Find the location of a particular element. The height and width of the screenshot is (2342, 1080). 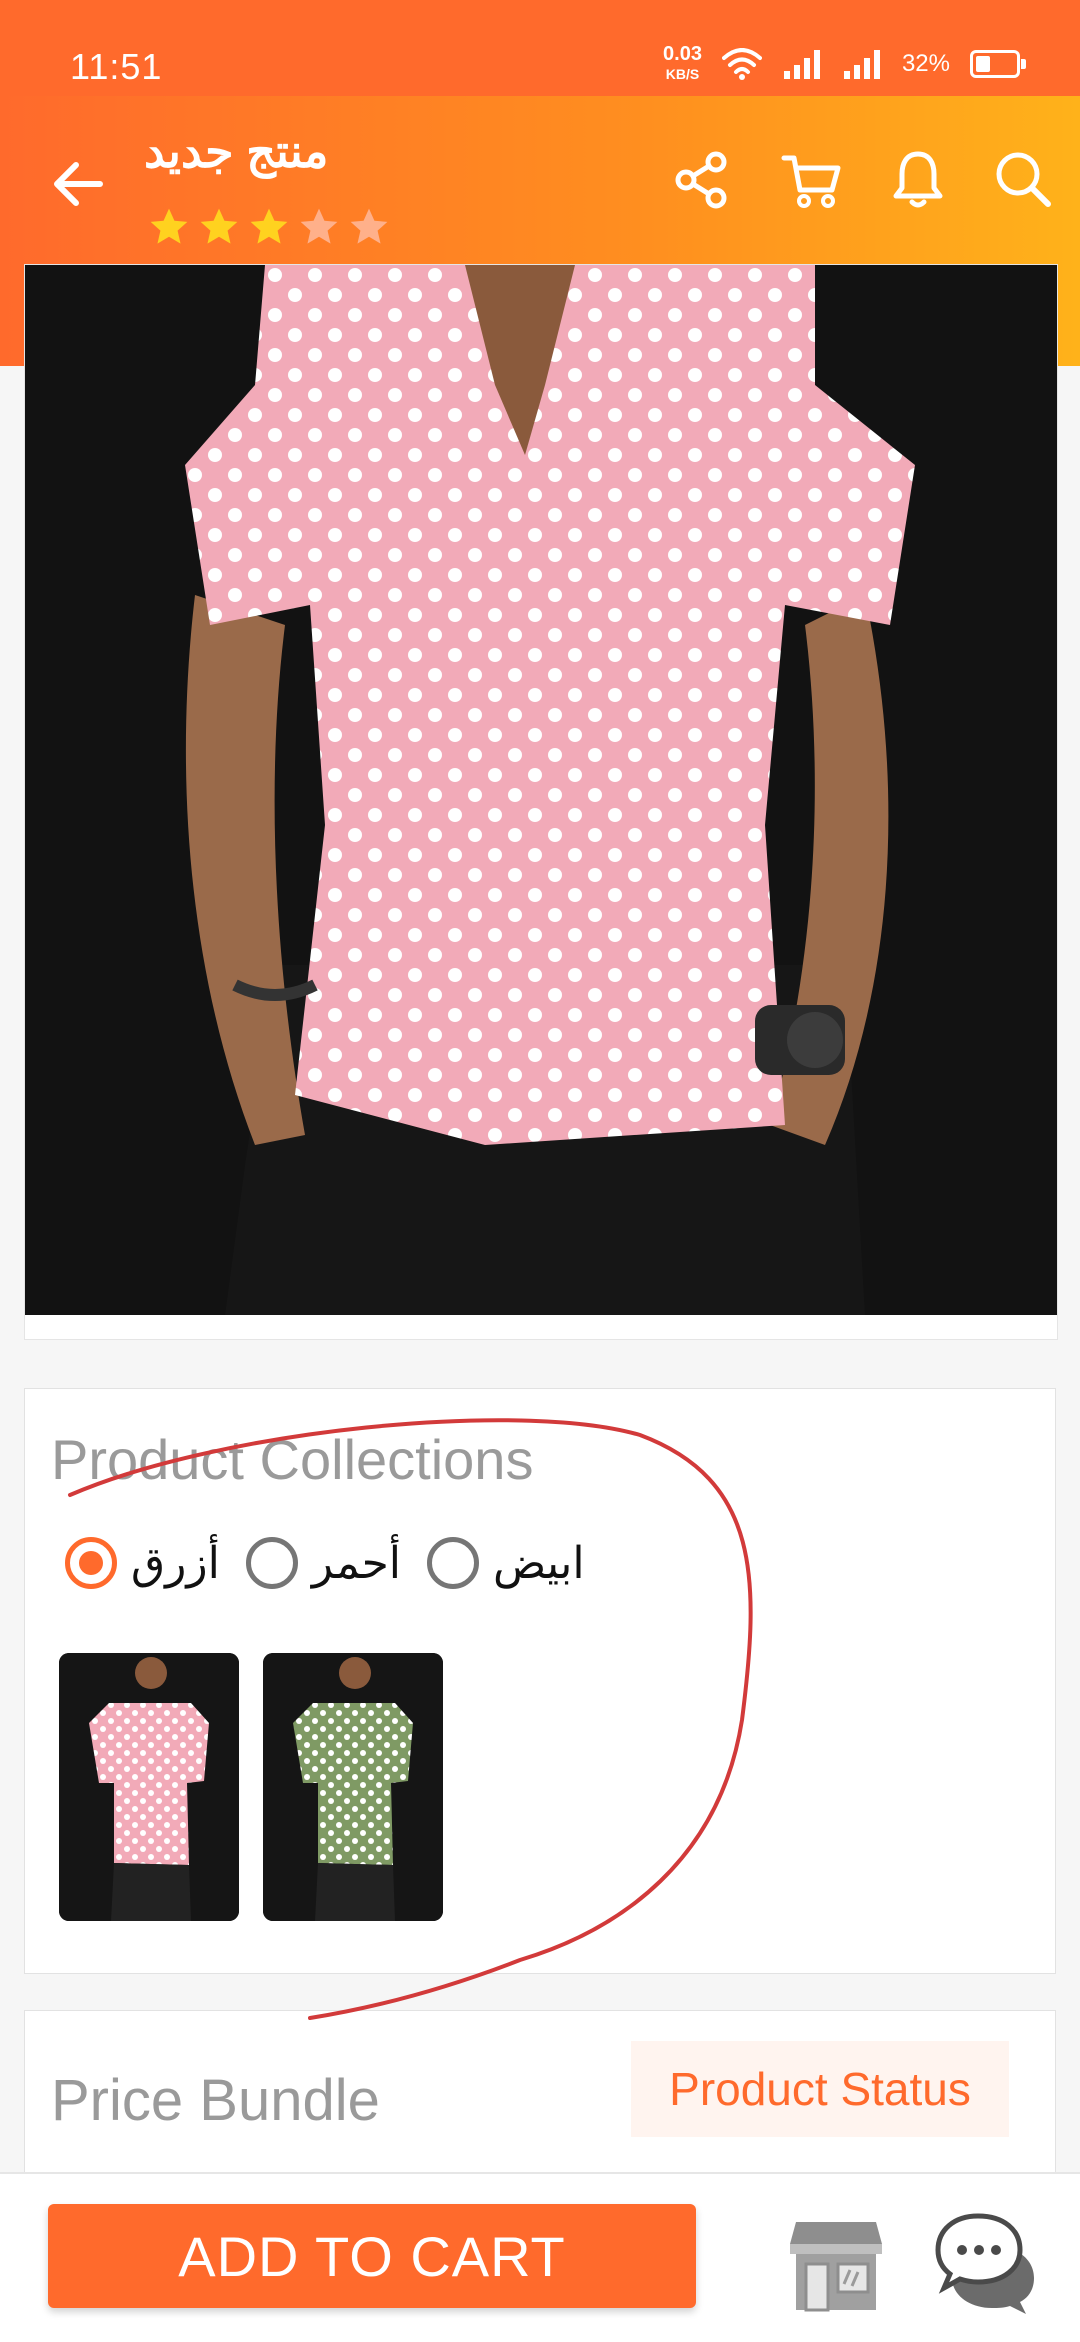

product-status-badge: Product Status is located at coordinates (820, 2089).